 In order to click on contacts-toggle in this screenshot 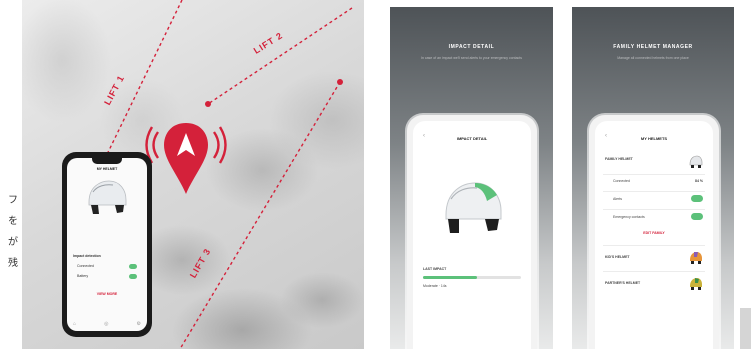, I will do `click(697, 216)`.